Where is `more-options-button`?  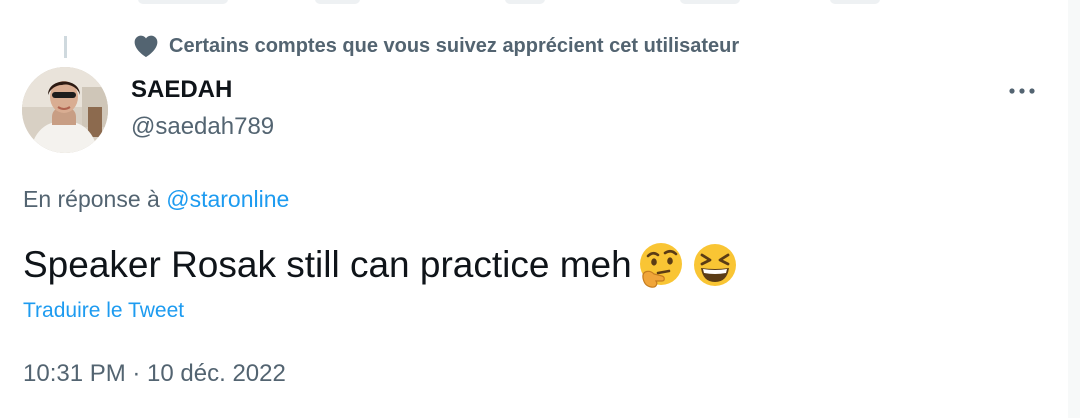 more-options-button is located at coordinates (1022, 91).